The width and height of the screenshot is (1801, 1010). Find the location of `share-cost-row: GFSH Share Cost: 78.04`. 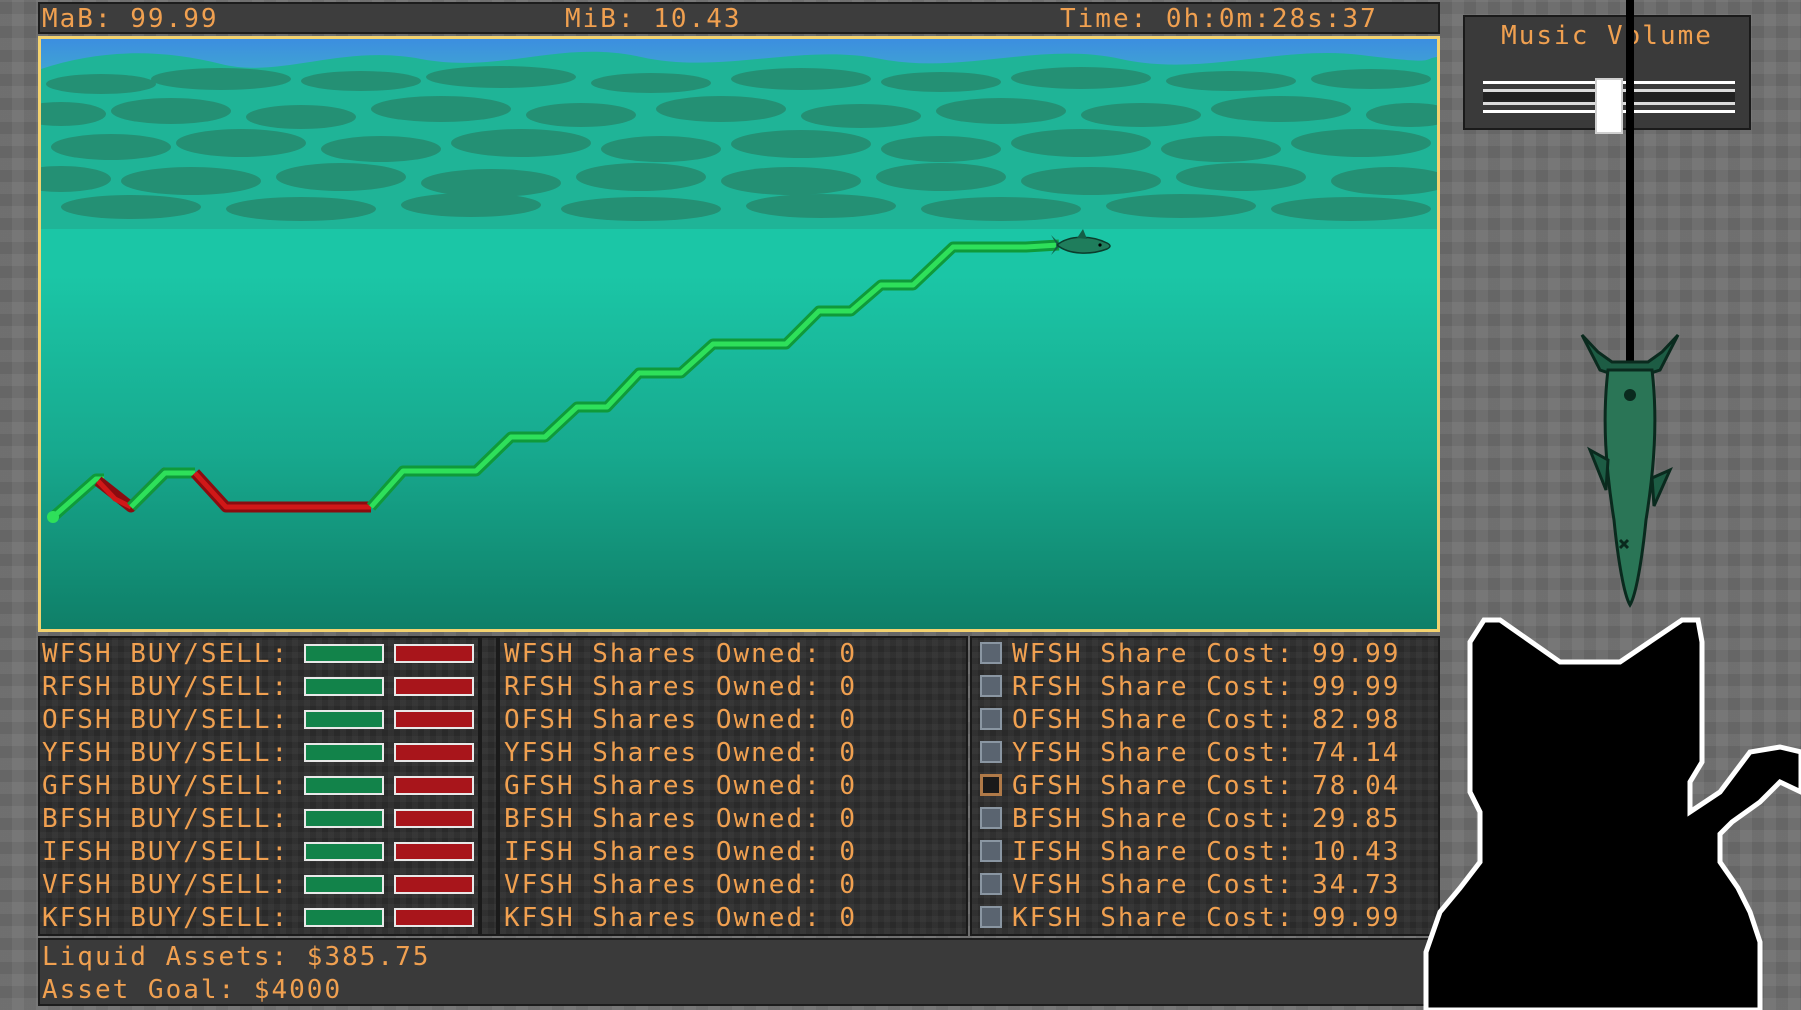

share-cost-row: GFSH Share Cost: 78.04 is located at coordinates (1206, 786).